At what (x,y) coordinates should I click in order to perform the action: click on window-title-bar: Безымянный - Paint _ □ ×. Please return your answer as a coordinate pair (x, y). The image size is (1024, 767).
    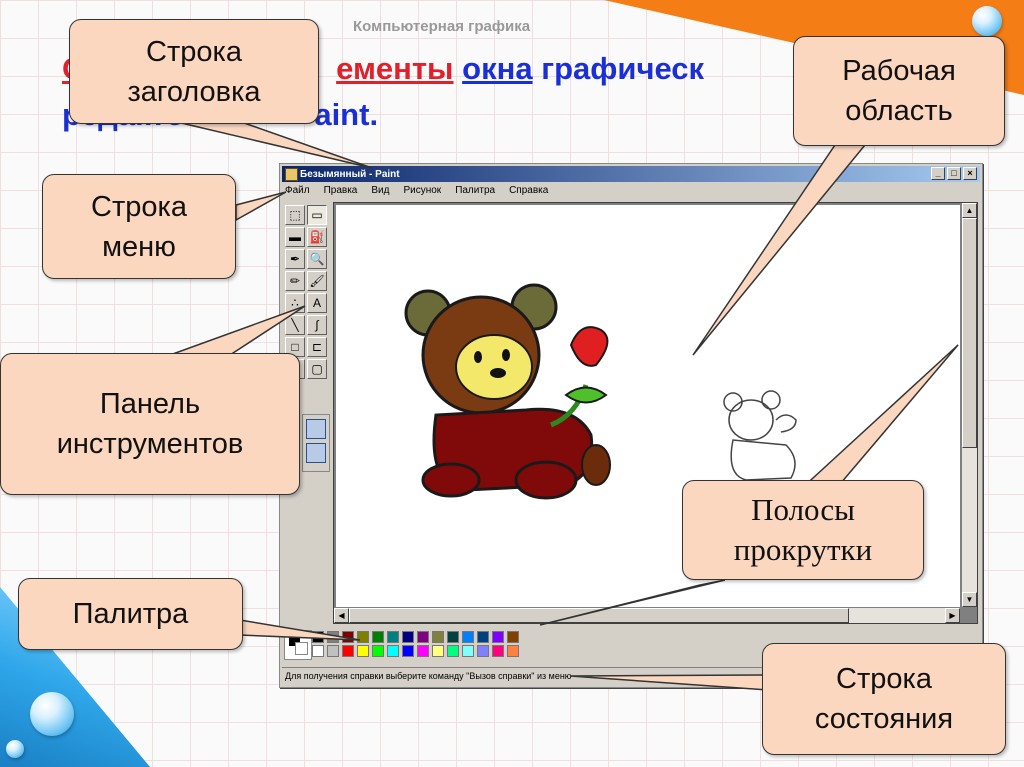
    Looking at the image, I should click on (631, 174).